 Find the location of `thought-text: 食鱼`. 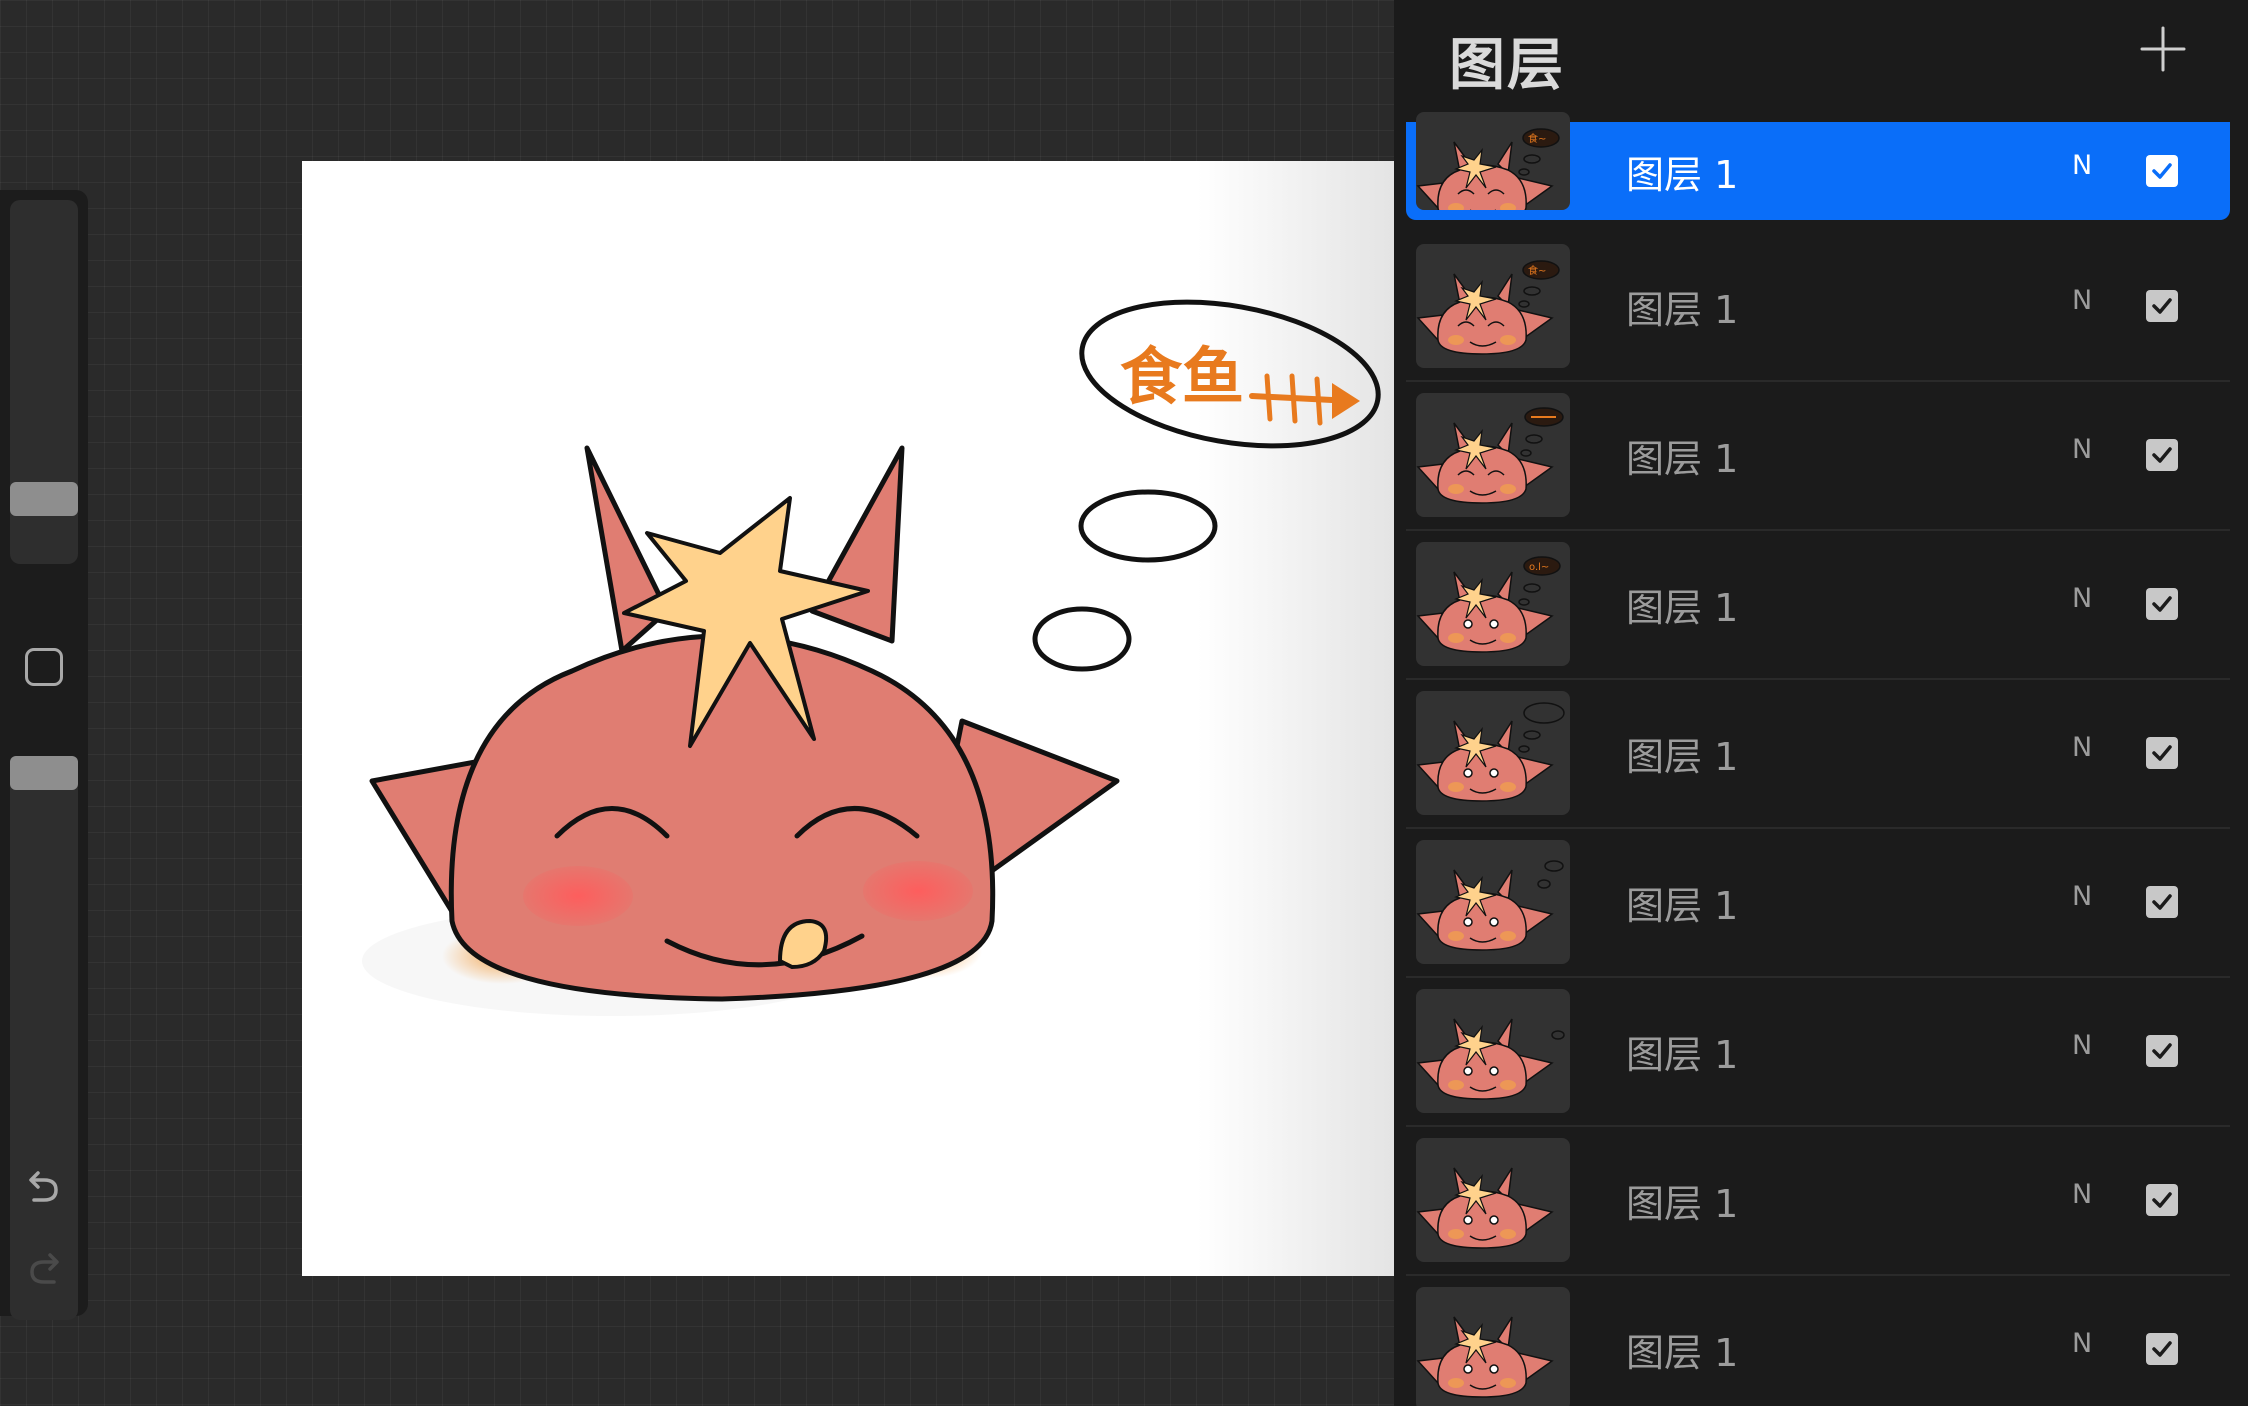

thought-text: 食鱼 is located at coordinates (1182, 376).